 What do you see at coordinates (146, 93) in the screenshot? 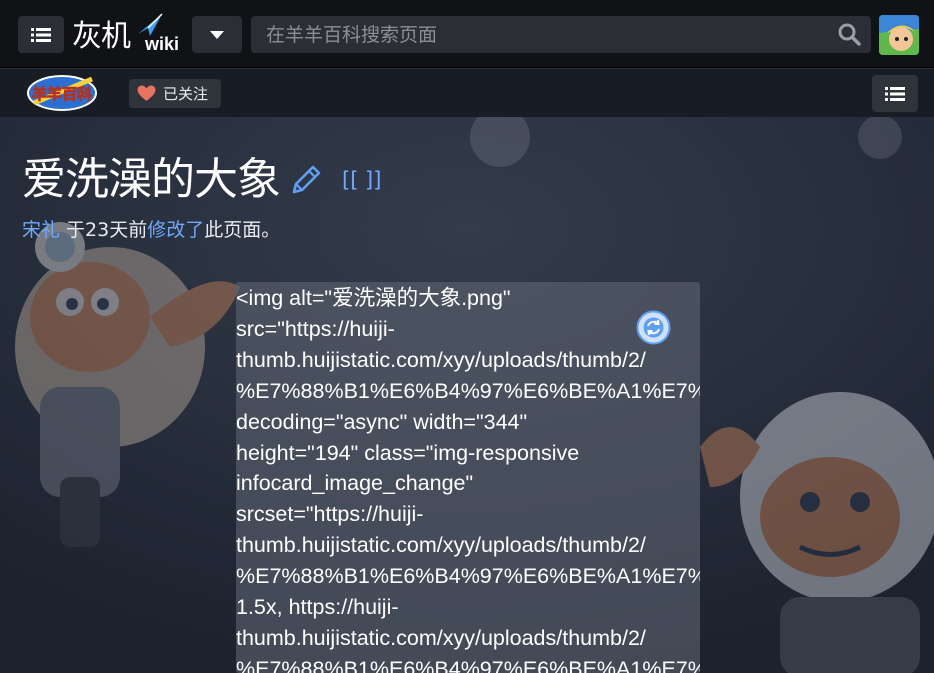
I see `heart-icon` at bounding box center [146, 93].